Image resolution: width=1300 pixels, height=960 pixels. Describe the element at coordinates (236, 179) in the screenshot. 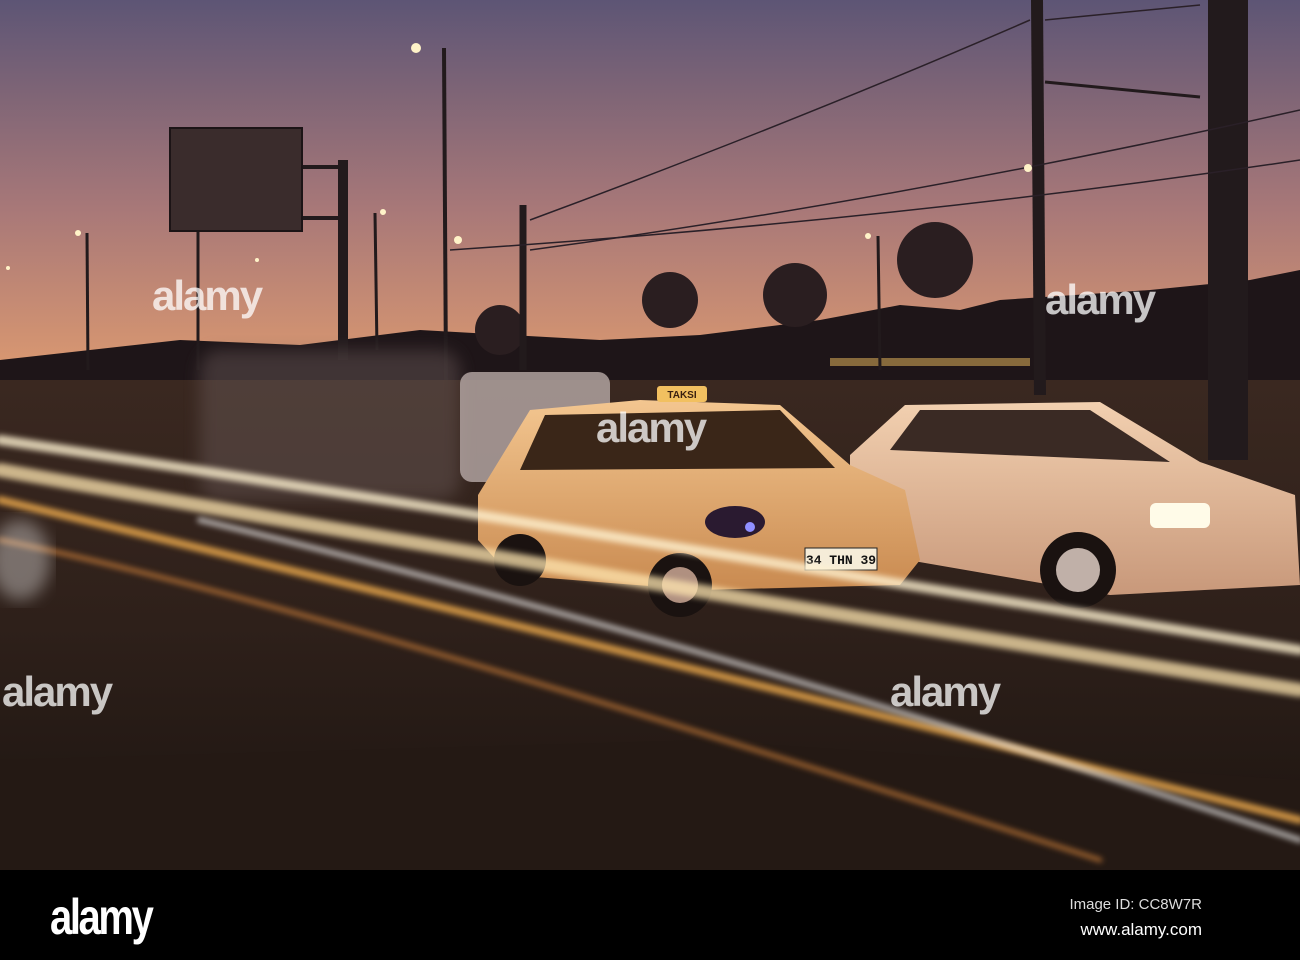

I see `road-sign` at that location.